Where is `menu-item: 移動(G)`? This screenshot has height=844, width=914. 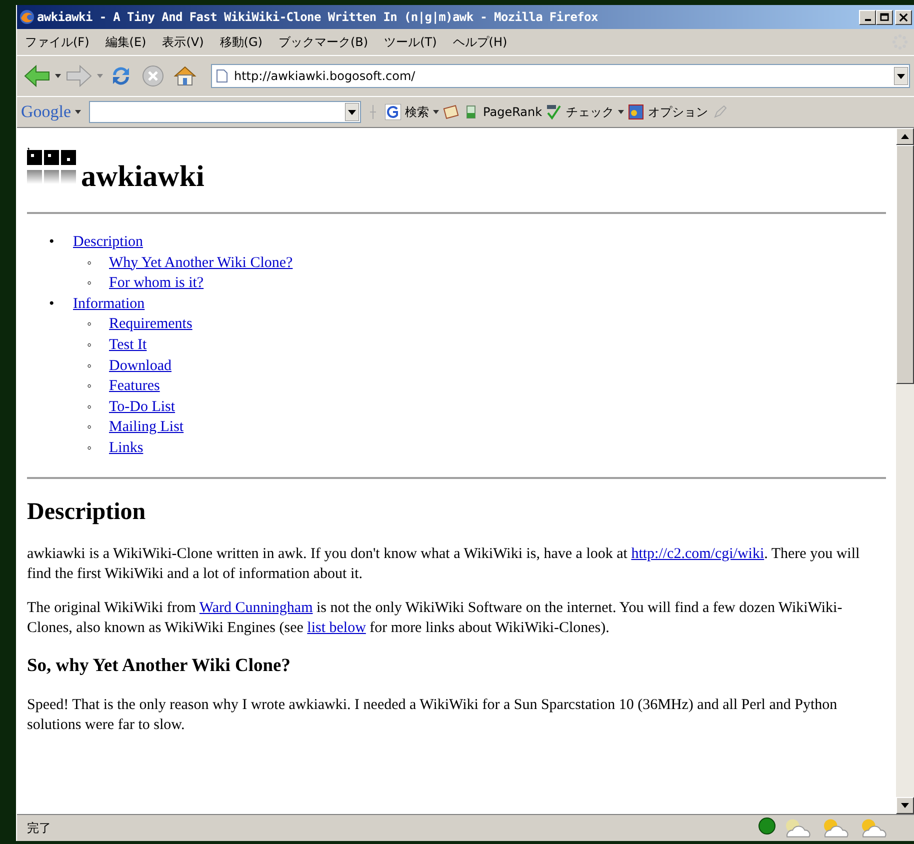
menu-item: 移動(G) is located at coordinates (241, 42).